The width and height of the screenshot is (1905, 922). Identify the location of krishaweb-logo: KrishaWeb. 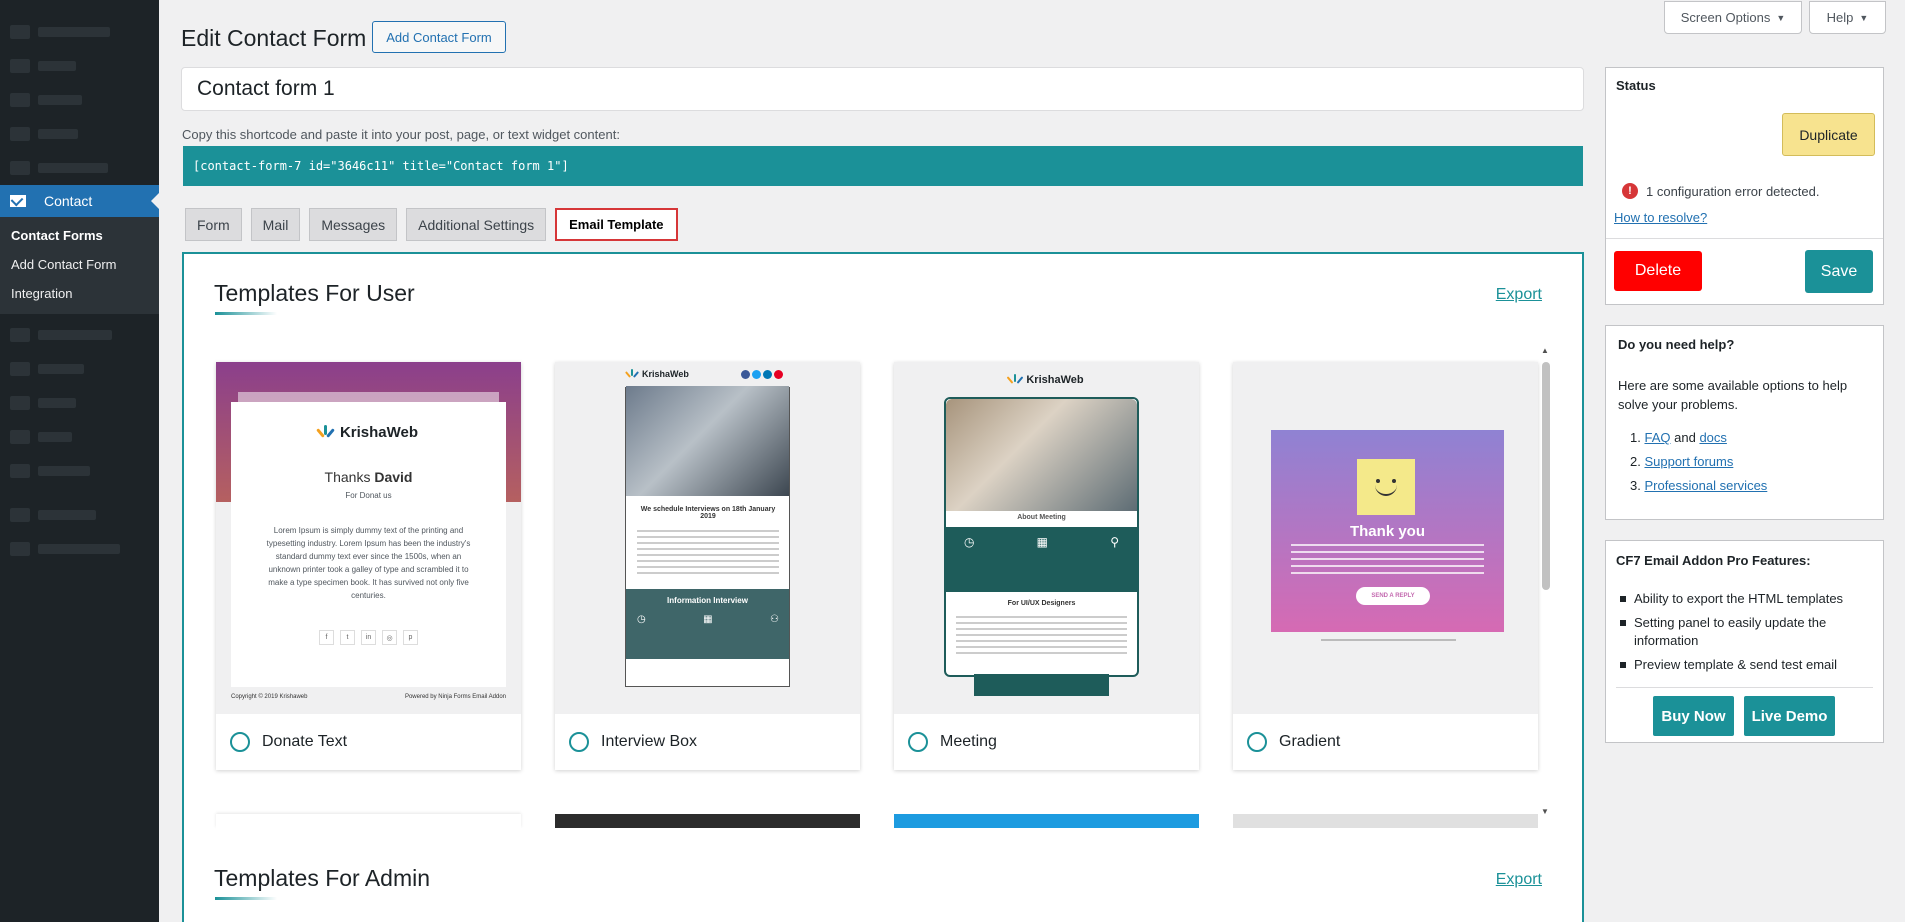
(368, 432).